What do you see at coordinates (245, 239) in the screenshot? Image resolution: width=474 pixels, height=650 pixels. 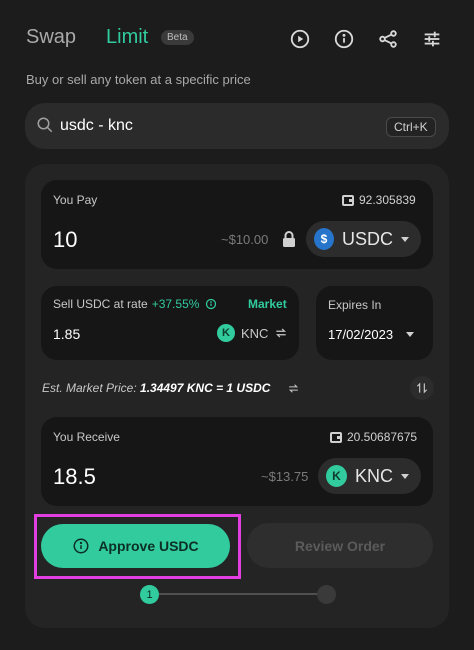 I see `pay-usd-value: ~$10.00` at bounding box center [245, 239].